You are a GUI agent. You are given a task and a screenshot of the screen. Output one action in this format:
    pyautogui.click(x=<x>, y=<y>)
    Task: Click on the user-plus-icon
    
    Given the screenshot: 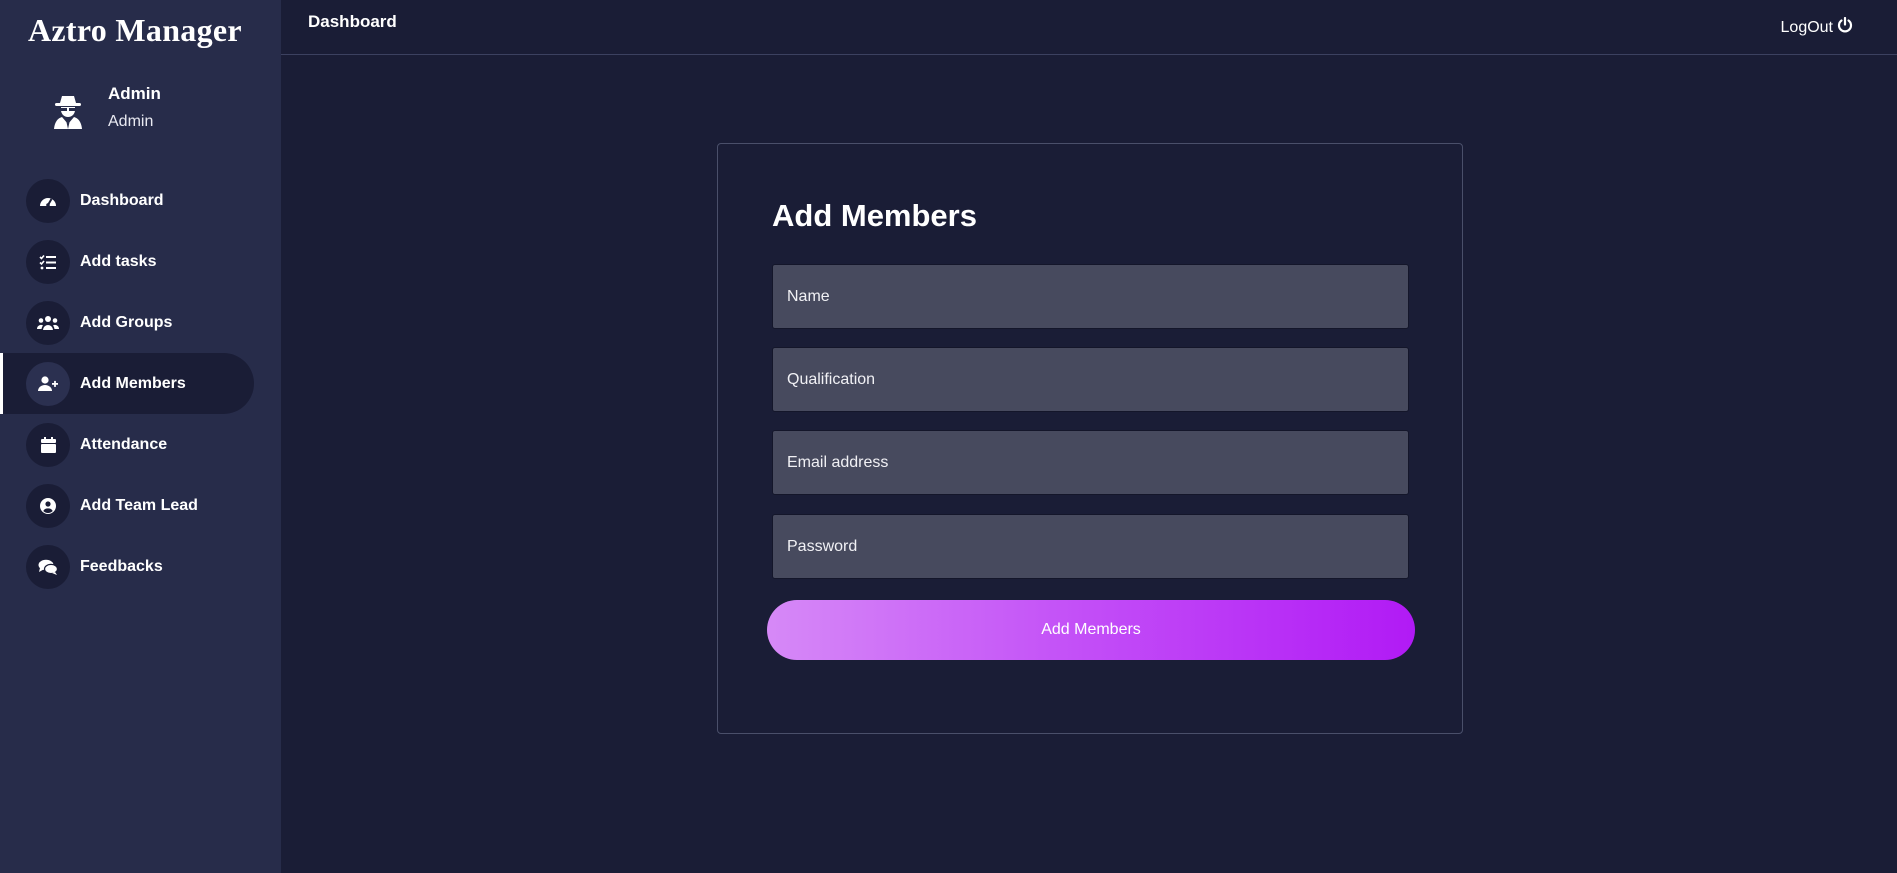 What is the action you would take?
    pyautogui.click(x=48, y=383)
    